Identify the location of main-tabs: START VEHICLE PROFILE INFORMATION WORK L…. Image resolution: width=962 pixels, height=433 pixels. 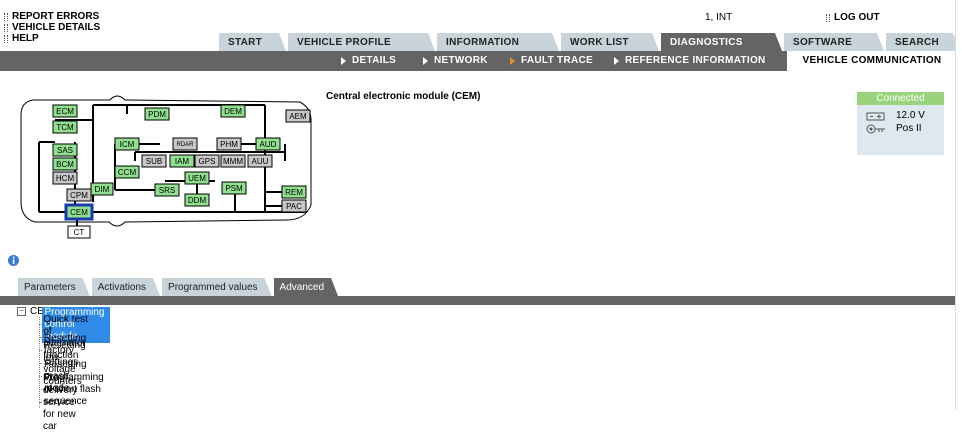
(589, 42).